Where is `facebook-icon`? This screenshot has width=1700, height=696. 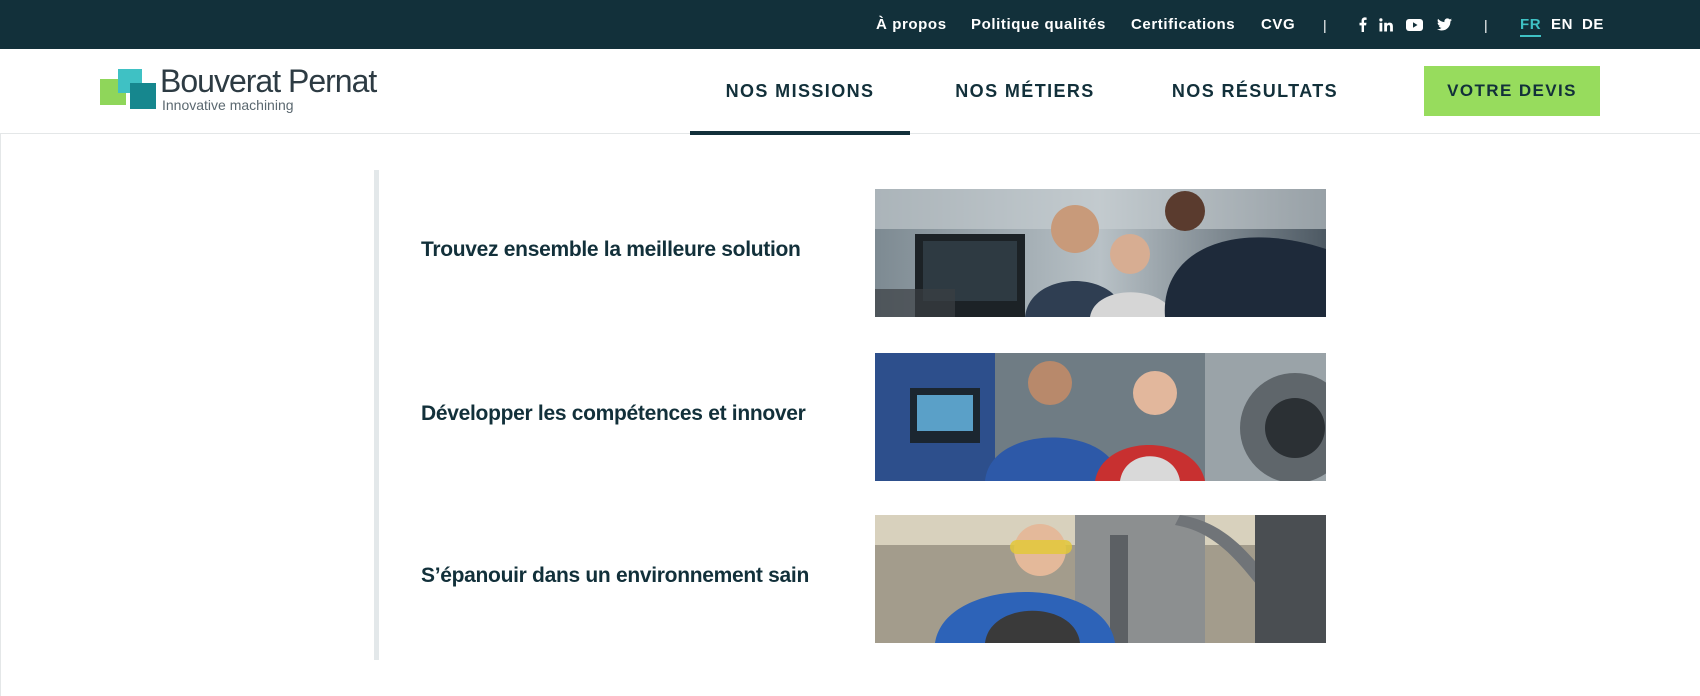 facebook-icon is located at coordinates (1362, 25).